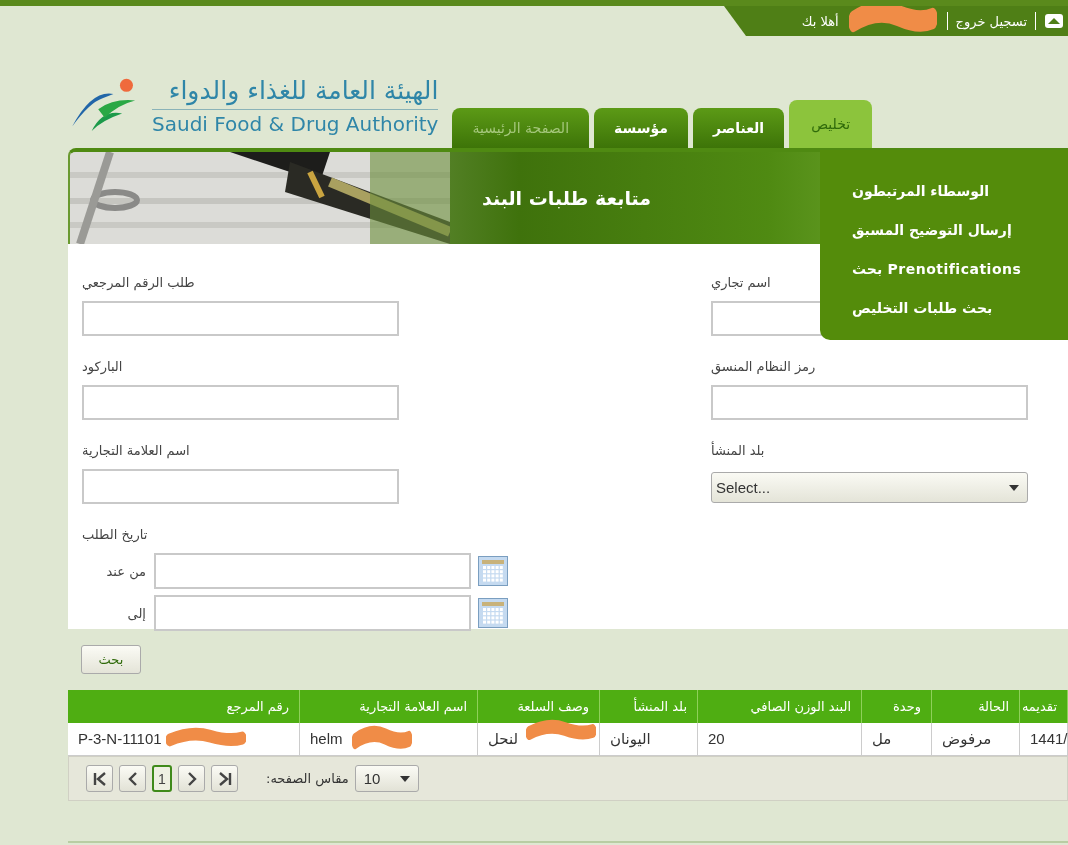 The width and height of the screenshot is (1068, 845). What do you see at coordinates (136, 613) in the screenshot?
I see `field-label: إلى` at bounding box center [136, 613].